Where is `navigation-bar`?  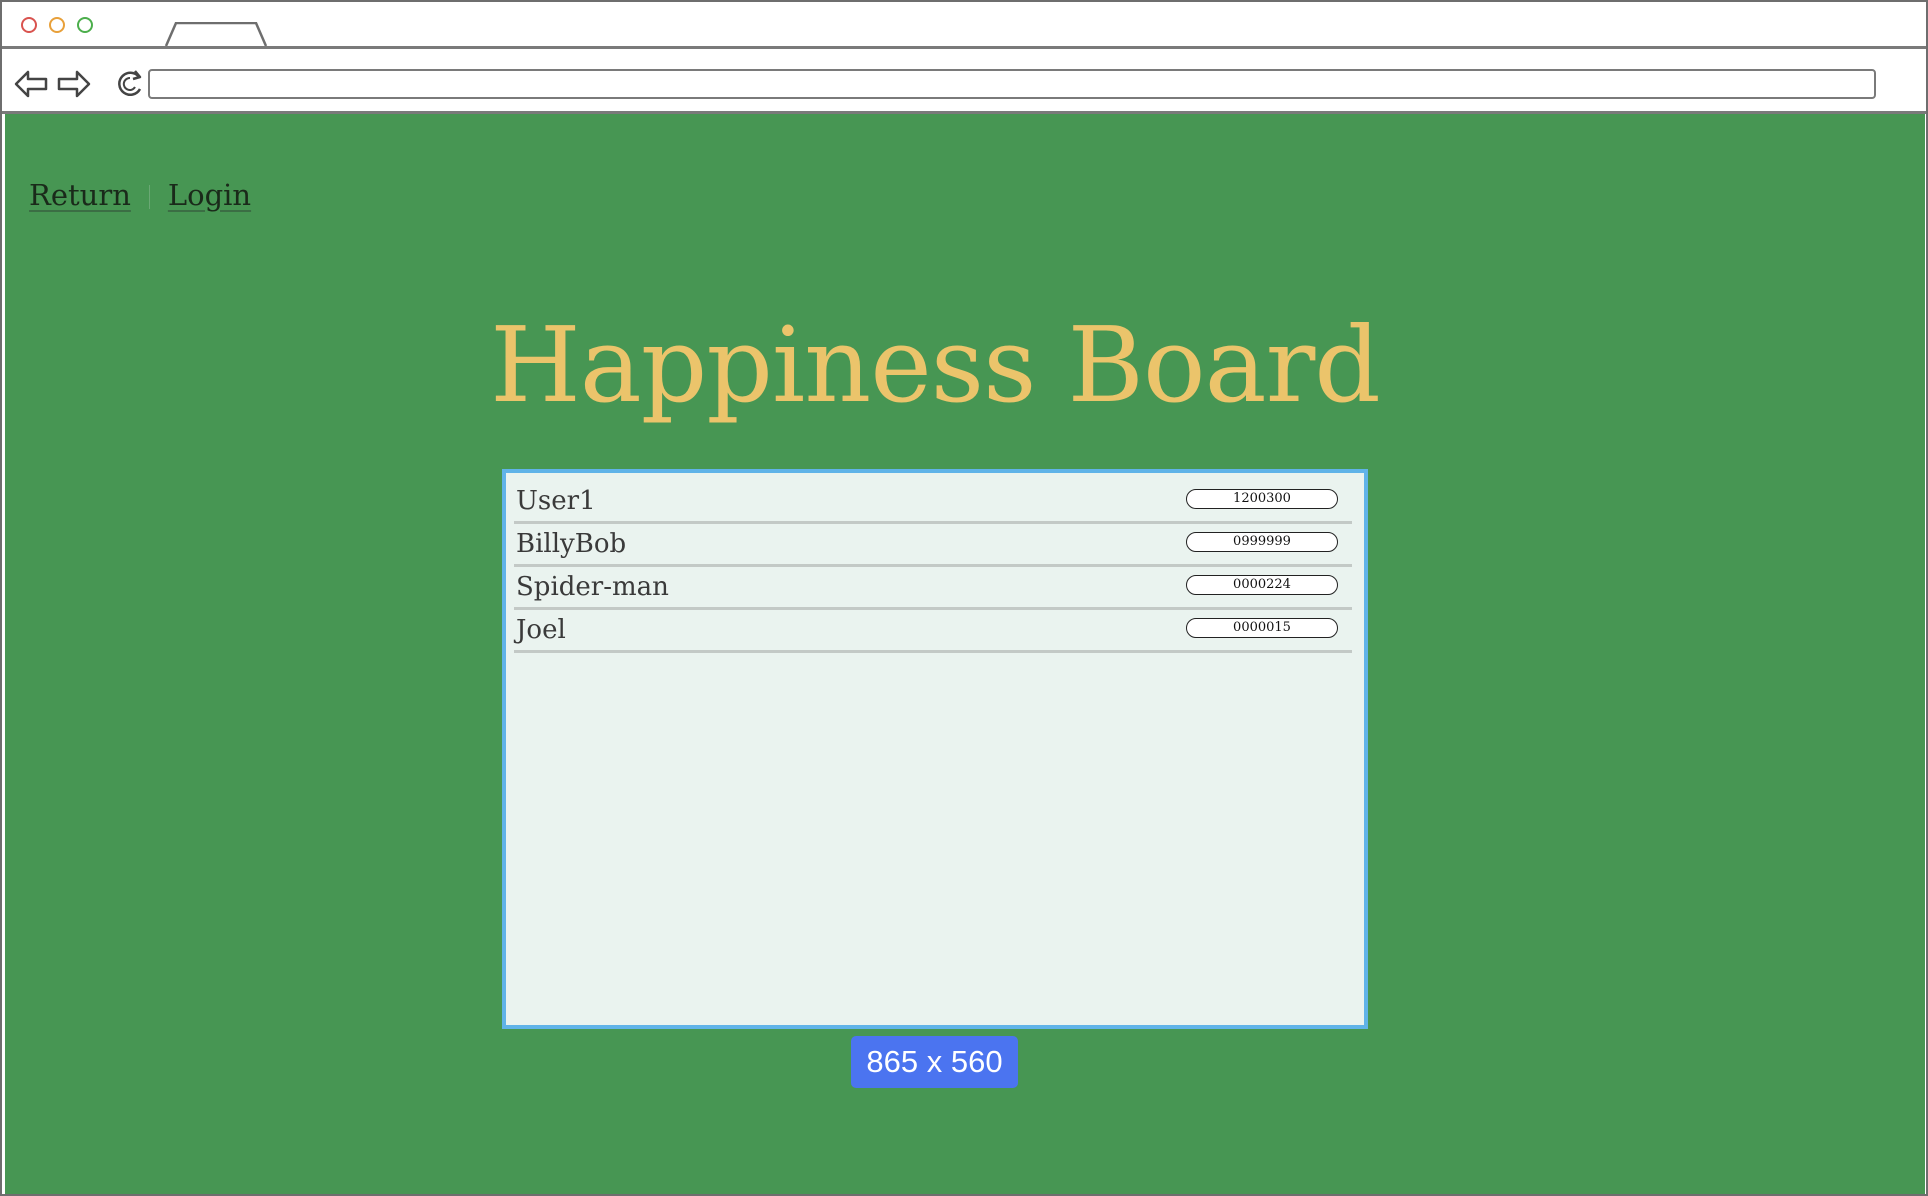 navigation-bar is located at coordinates (964, 81).